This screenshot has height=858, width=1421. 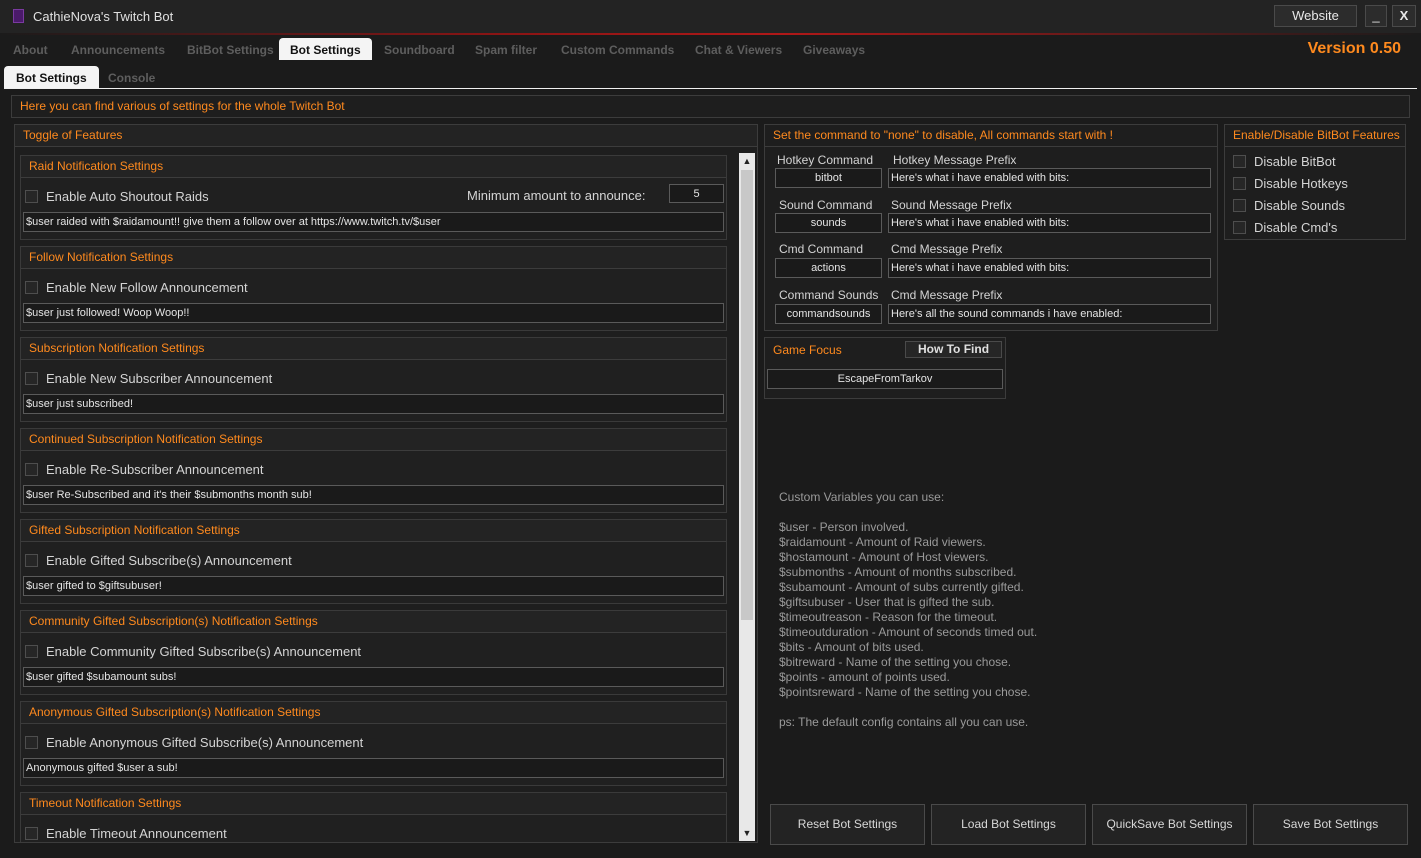 What do you see at coordinates (828, 268) in the screenshot?
I see `cmd-command-input: actions` at bounding box center [828, 268].